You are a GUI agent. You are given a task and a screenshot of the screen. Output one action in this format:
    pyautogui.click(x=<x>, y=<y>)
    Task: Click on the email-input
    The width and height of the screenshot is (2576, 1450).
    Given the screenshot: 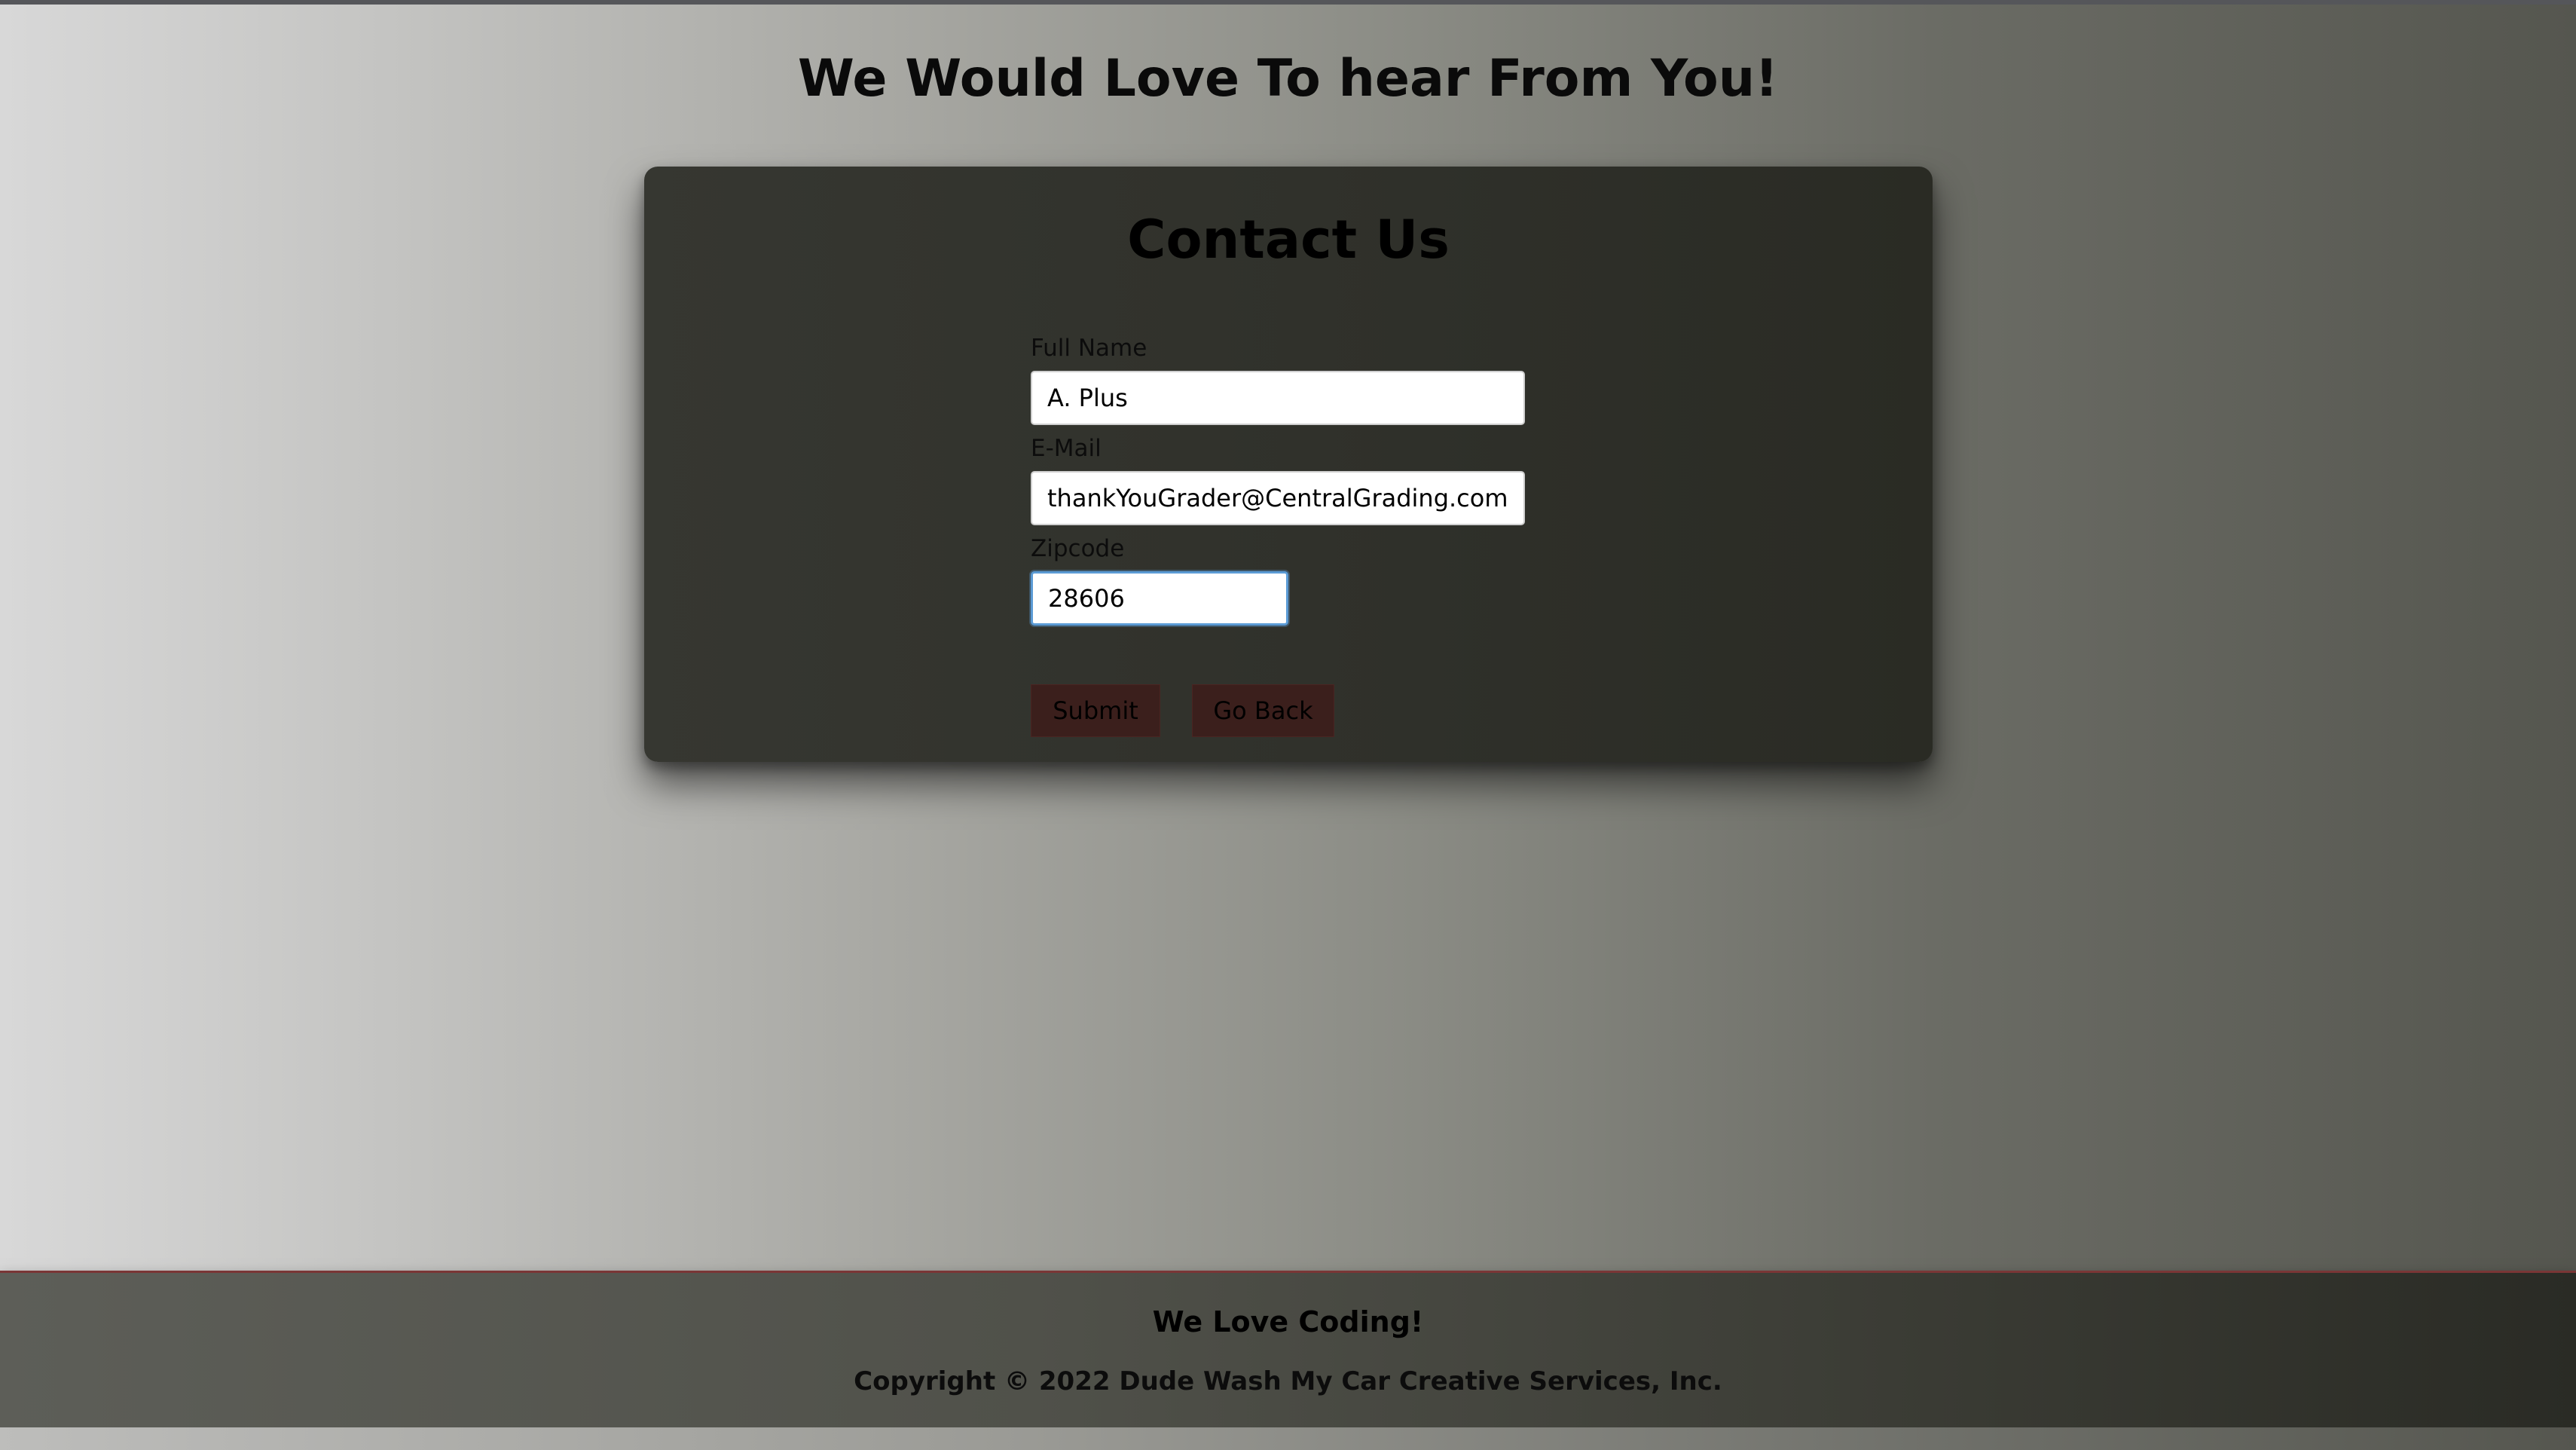 What is the action you would take?
    pyautogui.click(x=1278, y=498)
    